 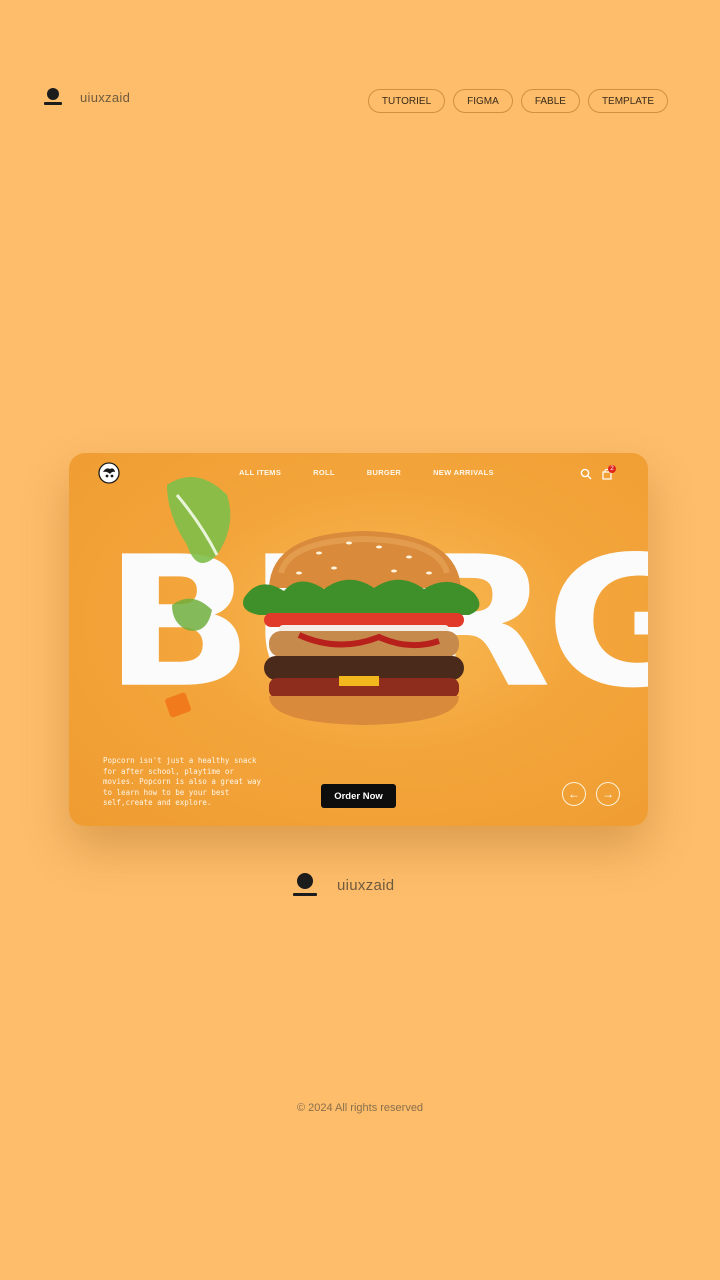 I want to click on search-icon, so click(x=586, y=474).